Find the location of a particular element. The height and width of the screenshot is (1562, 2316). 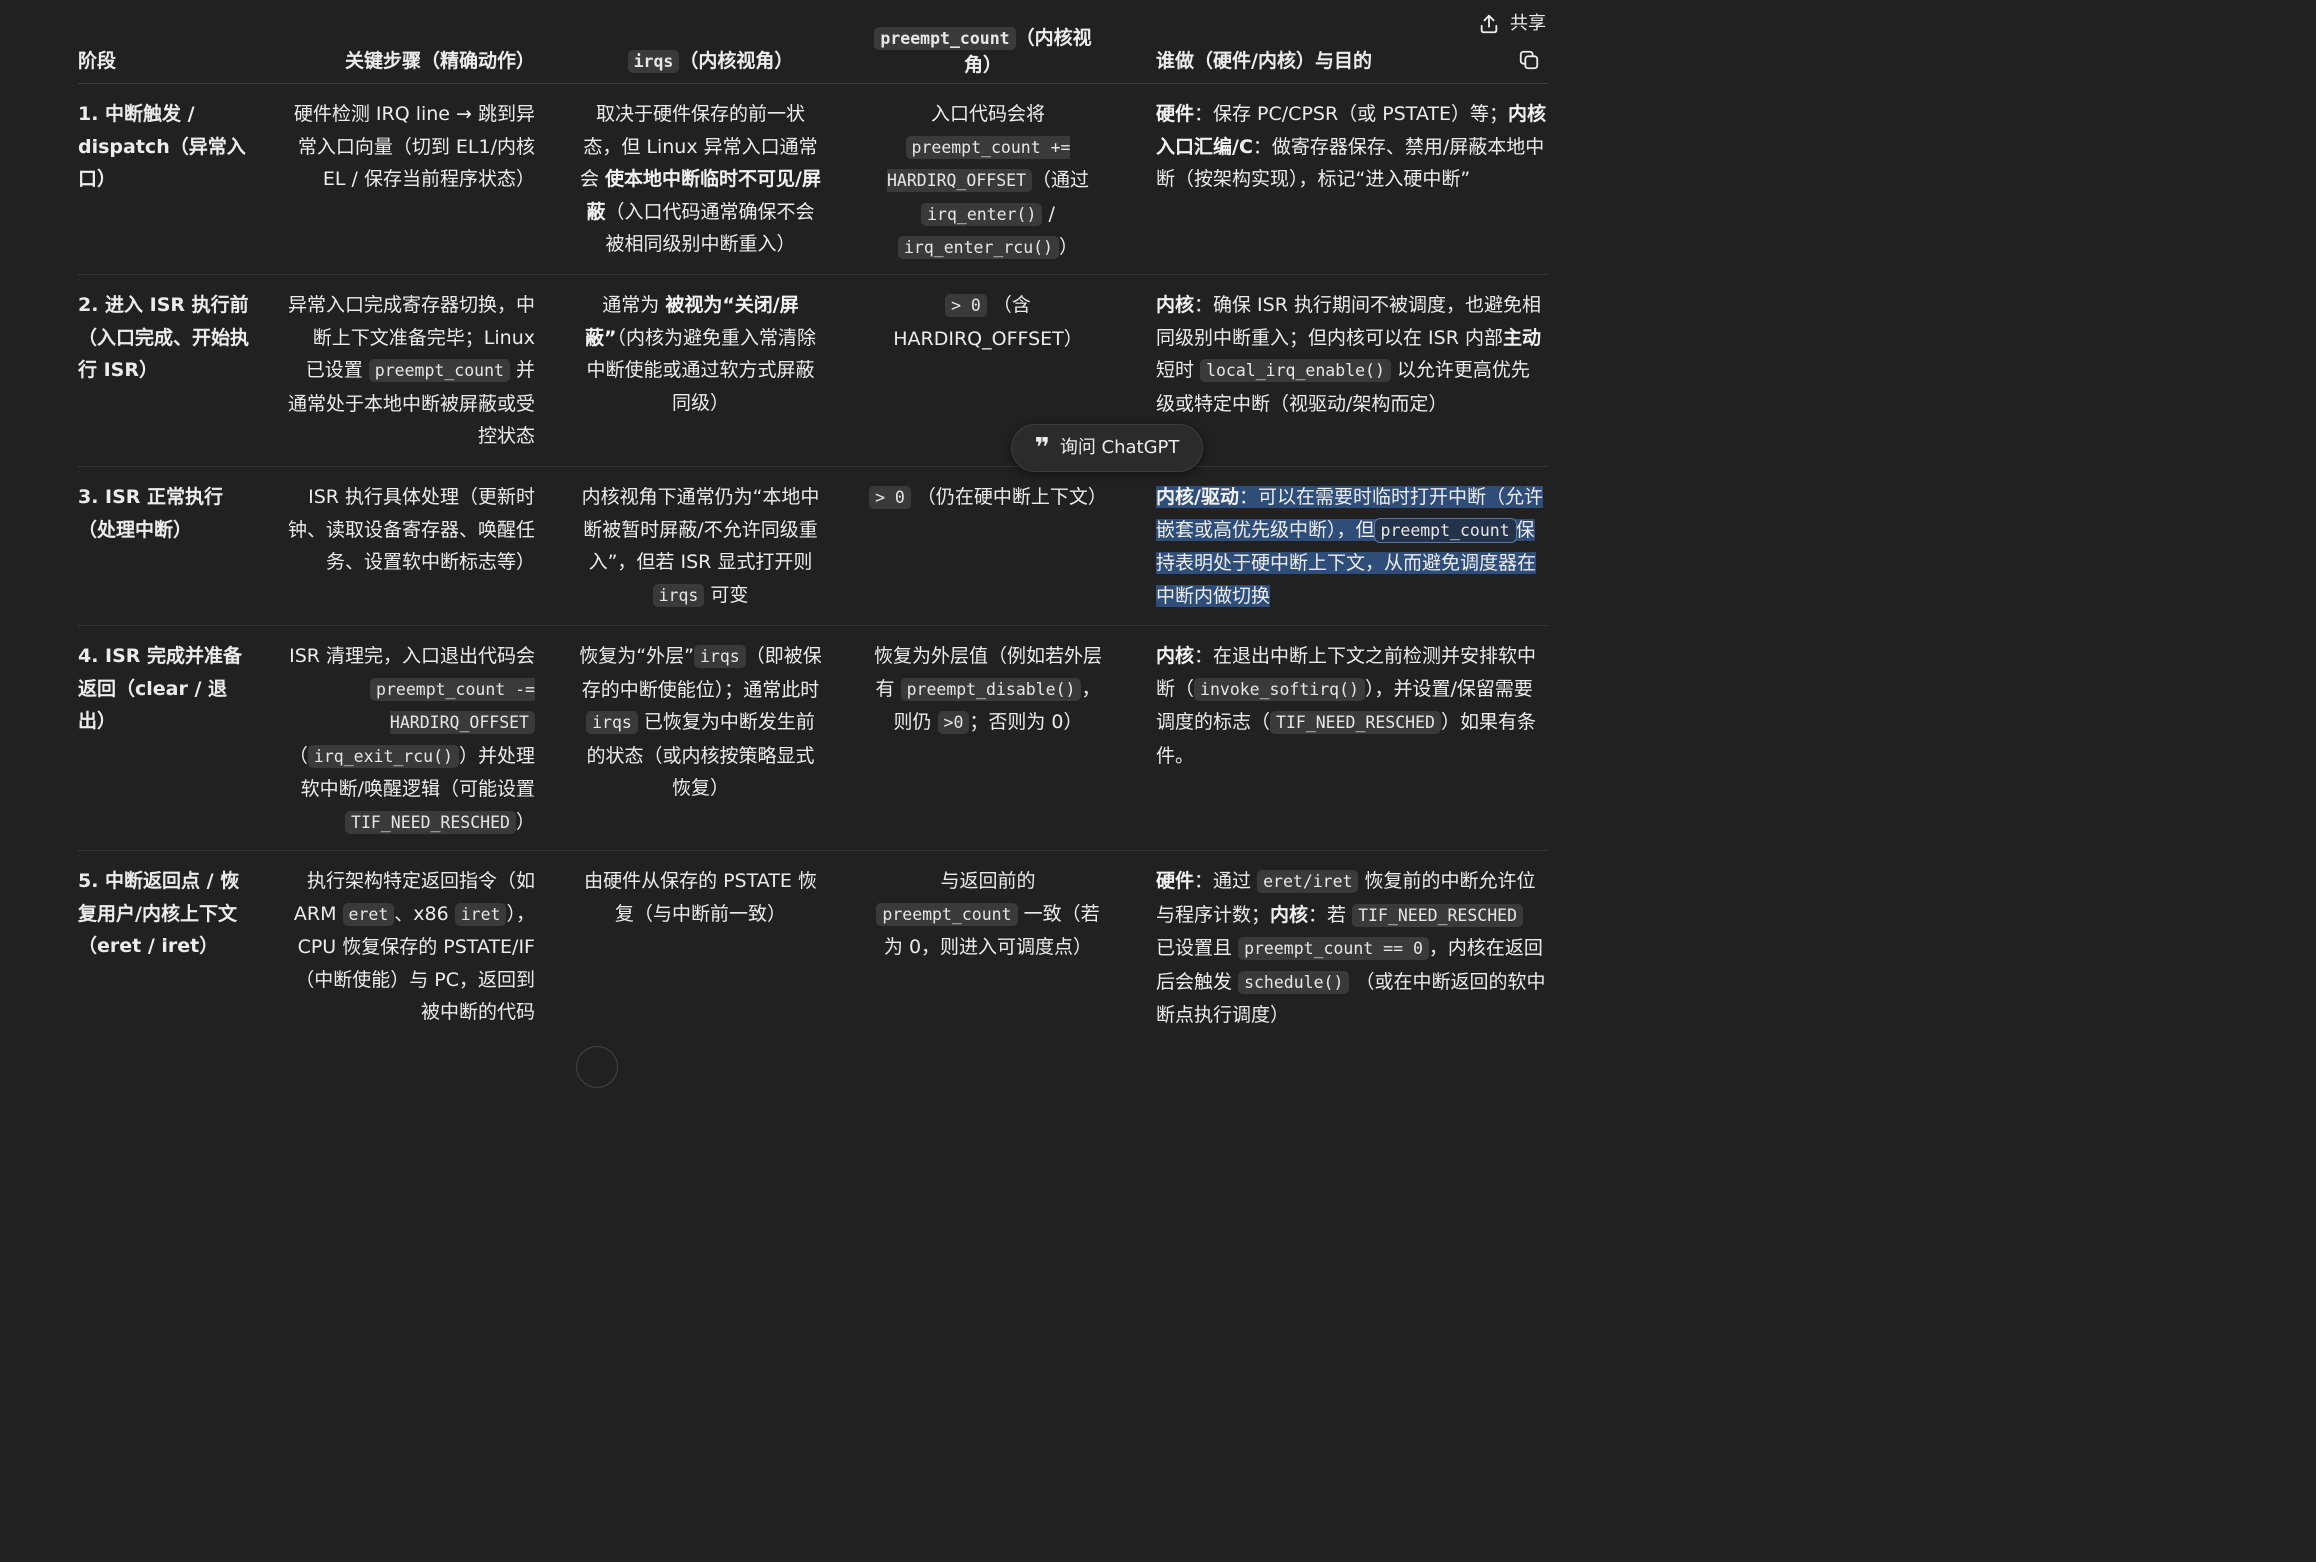

irqs-cell: 由硬件从保存的 PSTATE 恢复（与中断前一致） is located at coordinates (700, 897).